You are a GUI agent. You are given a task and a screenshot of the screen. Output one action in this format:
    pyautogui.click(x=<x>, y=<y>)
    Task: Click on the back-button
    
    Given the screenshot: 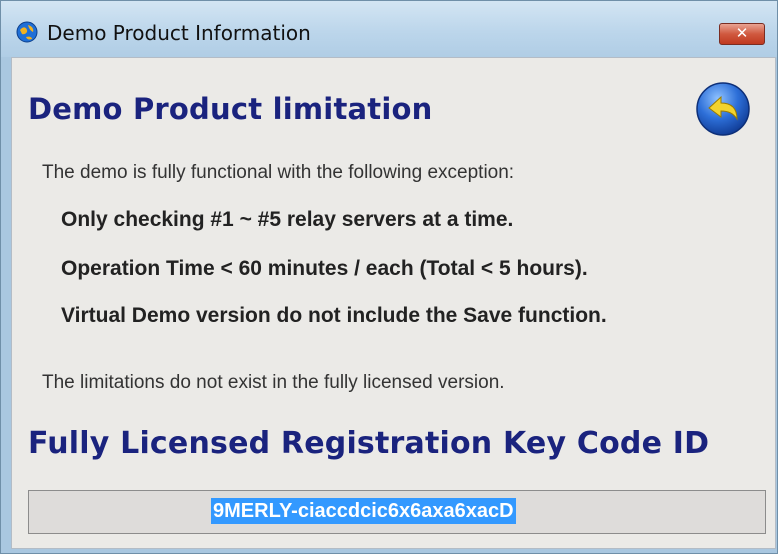 What is the action you would take?
    pyautogui.click(x=723, y=109)
    